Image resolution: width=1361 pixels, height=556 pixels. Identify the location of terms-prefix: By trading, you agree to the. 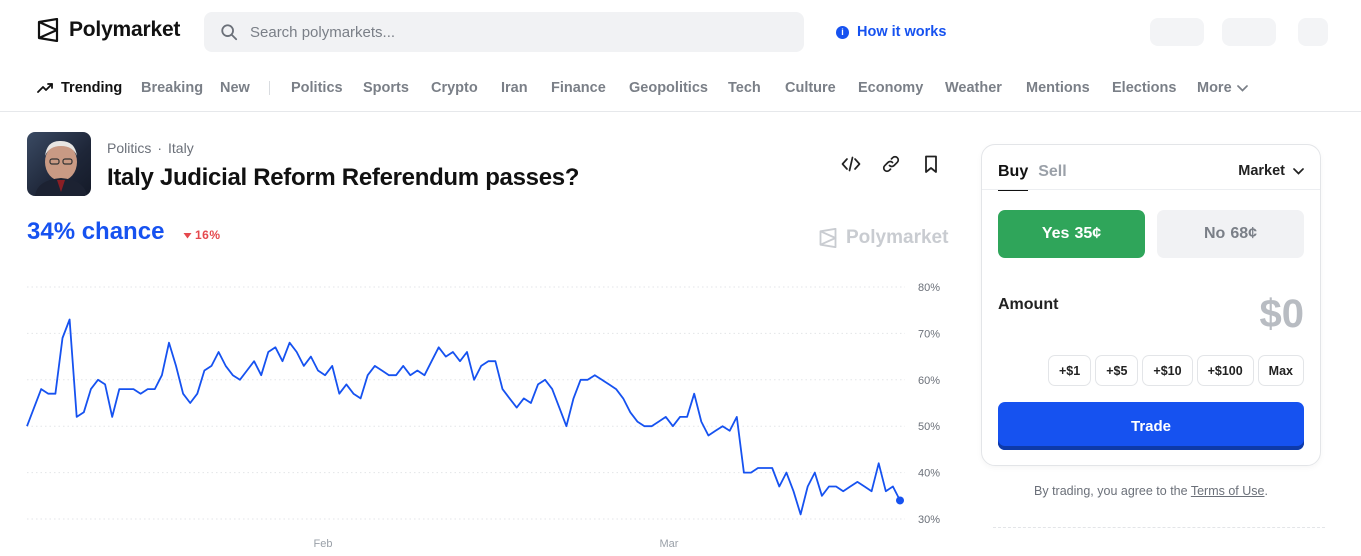
(1111, 491).